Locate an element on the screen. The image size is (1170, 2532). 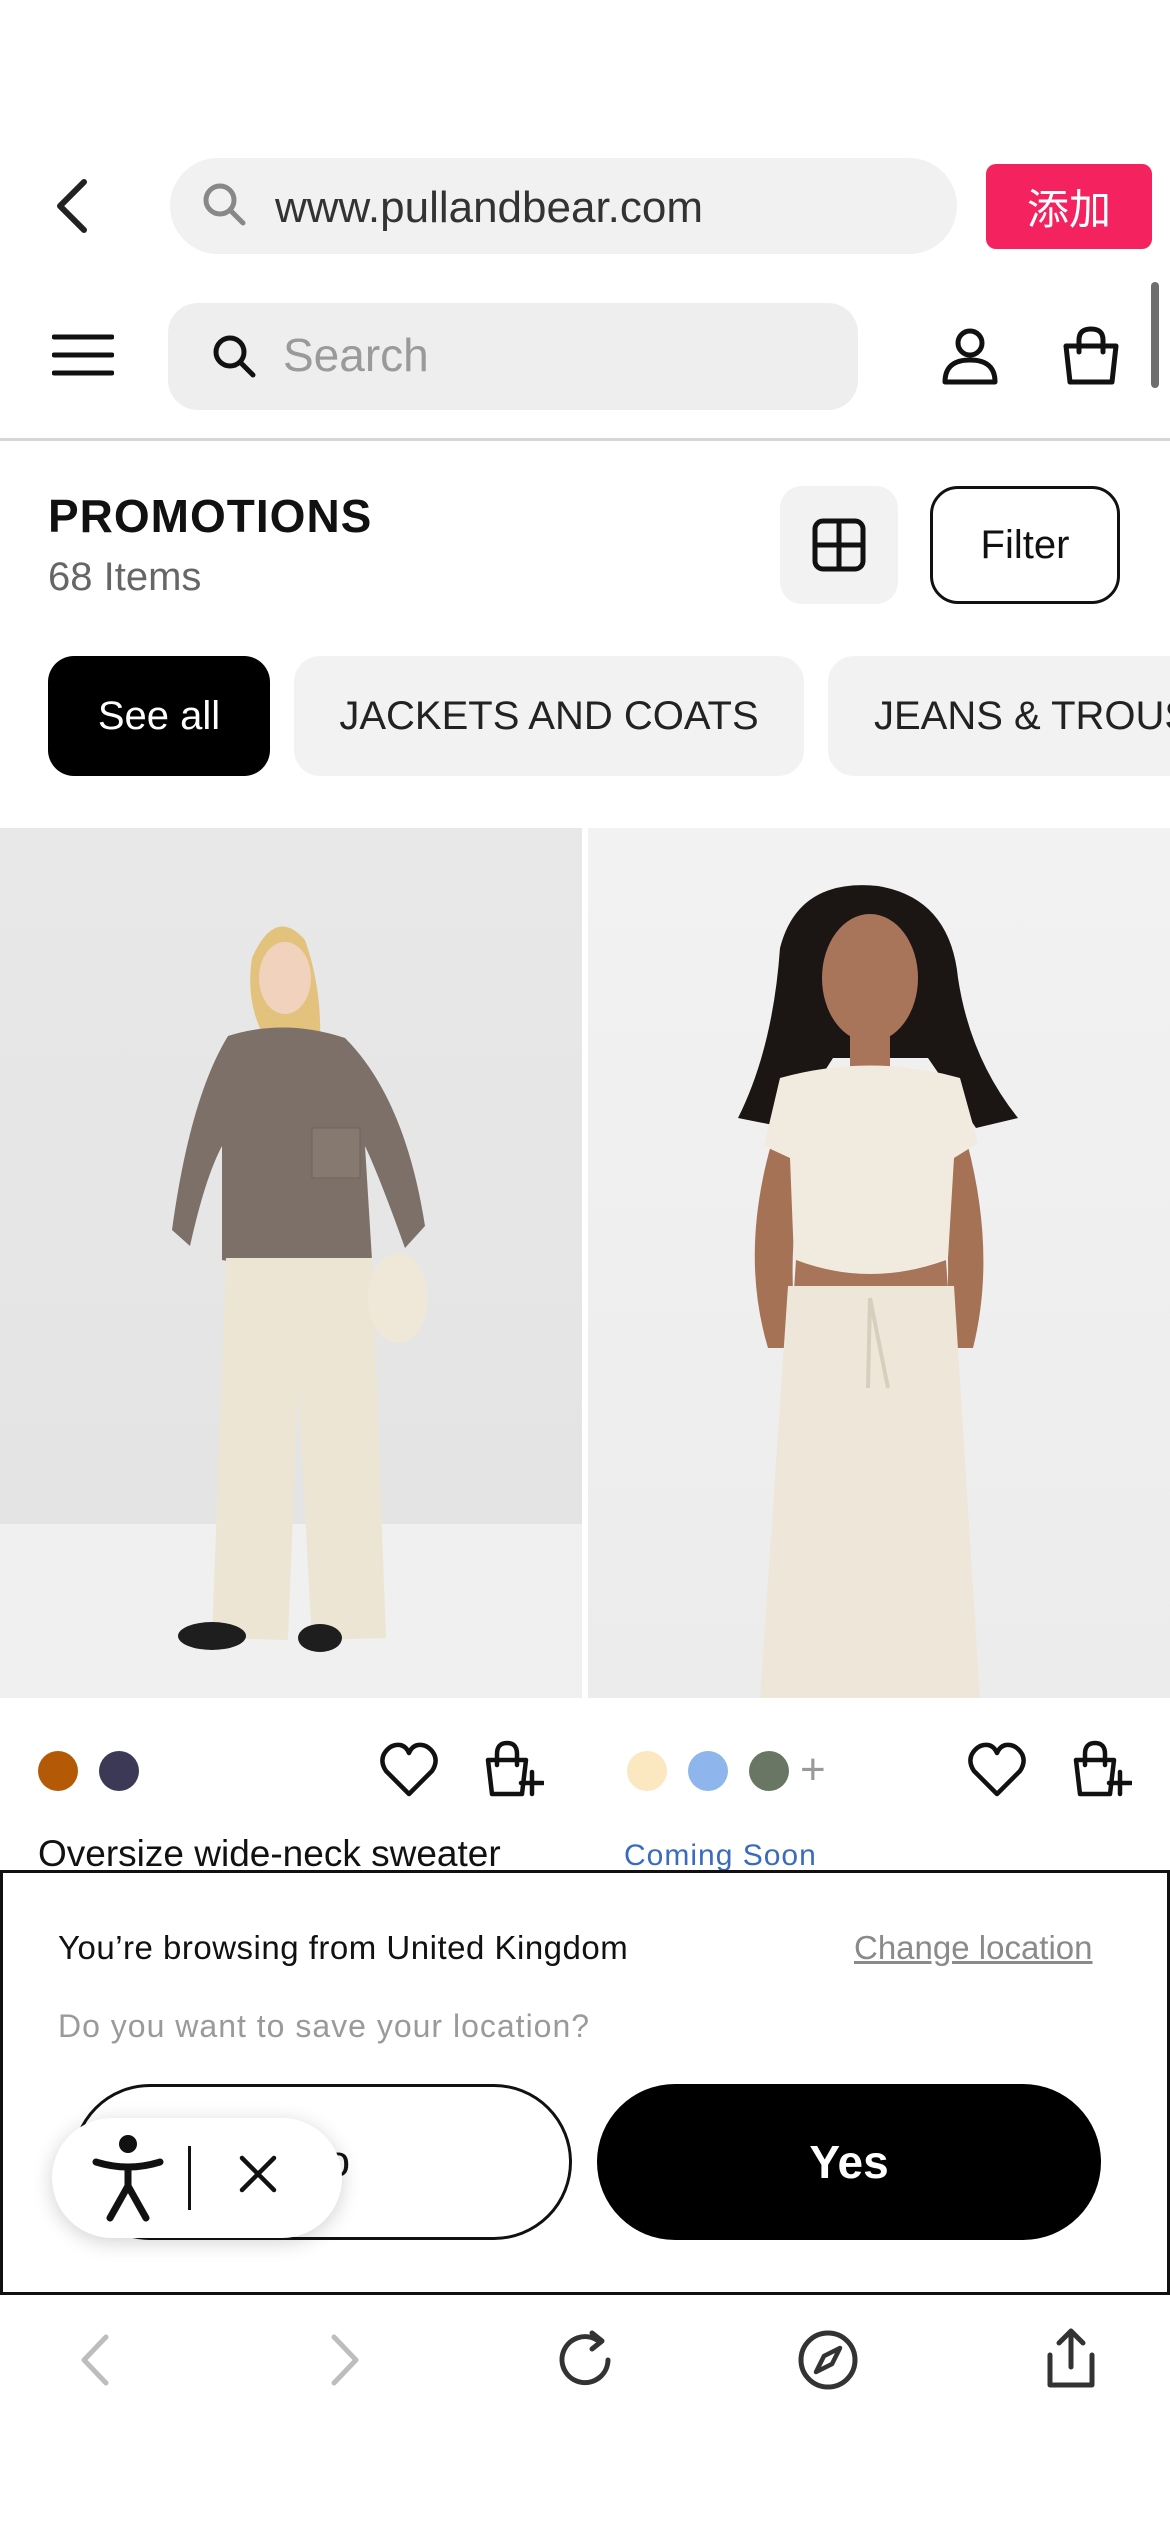
menu-icon is located at coordinates (83, 355).